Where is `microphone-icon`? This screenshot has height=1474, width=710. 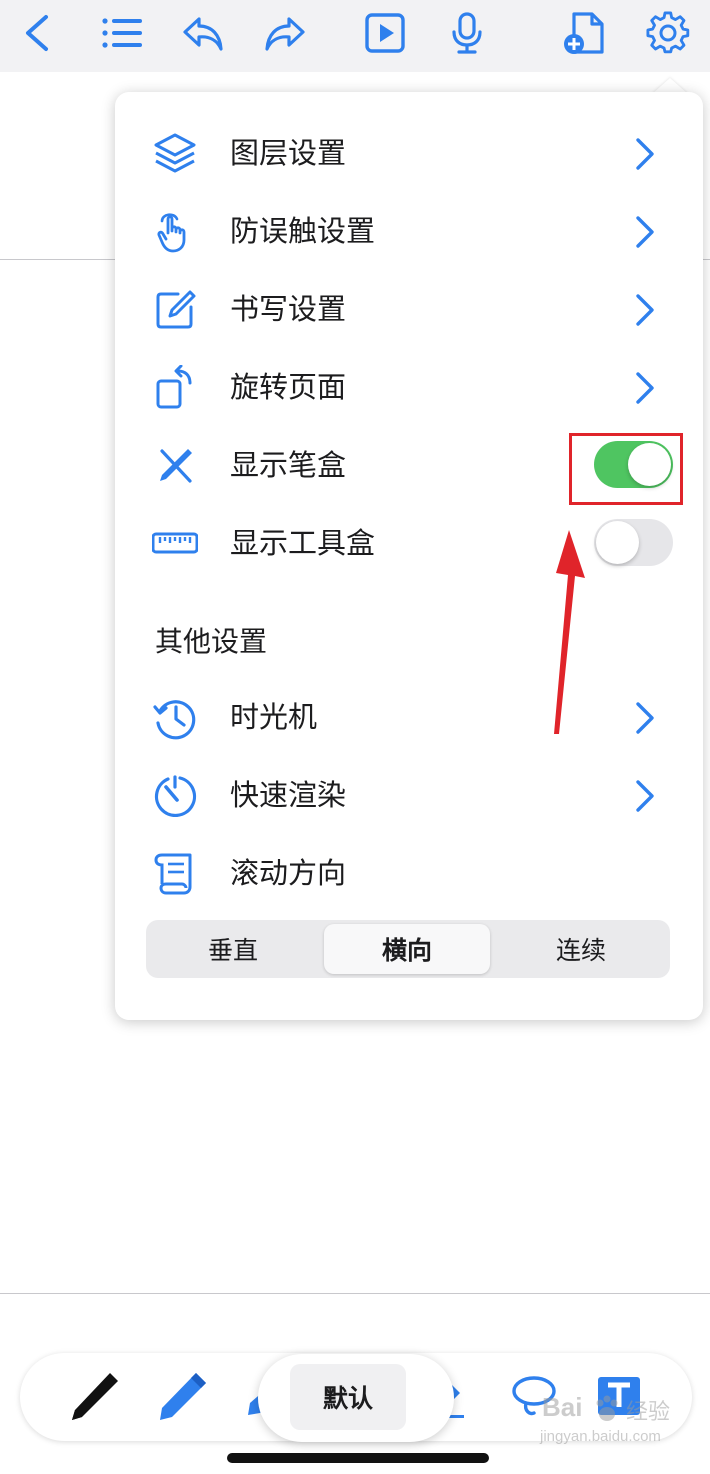
microphone-icon is located at coordinates (467, 33).